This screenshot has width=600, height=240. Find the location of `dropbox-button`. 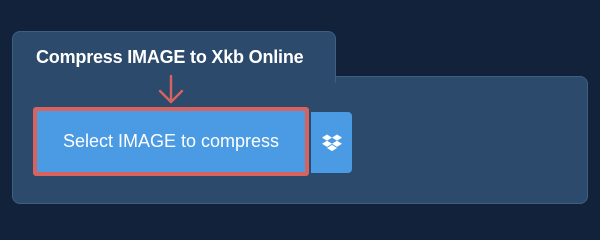

dropbox-button is located at coordinates (331, 142).